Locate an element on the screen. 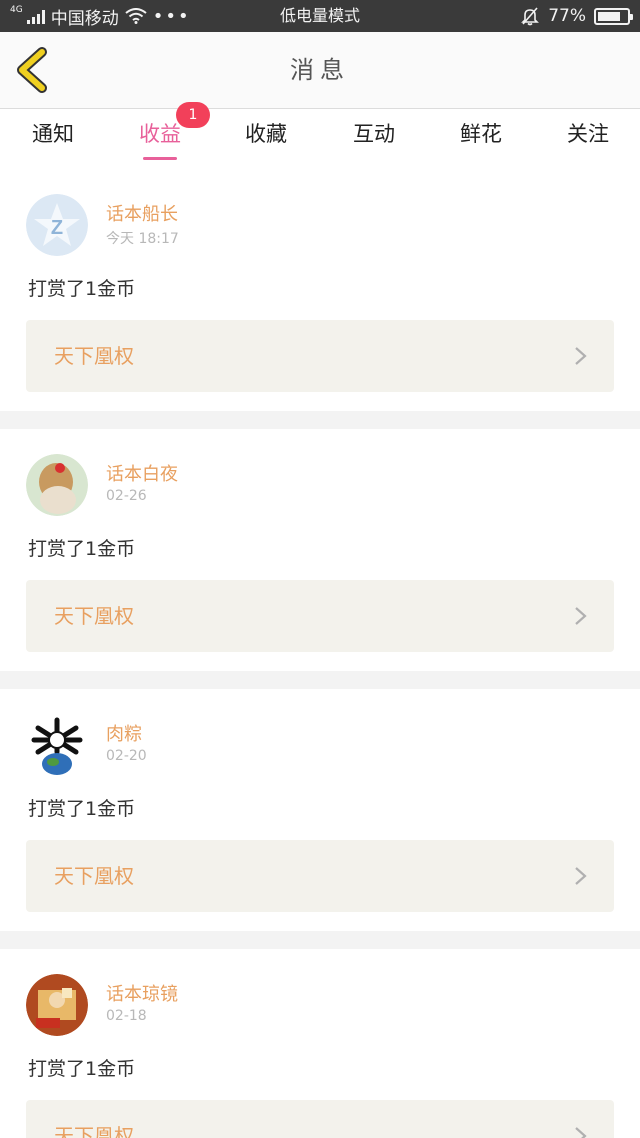 This screenshot has width=640, height=1138. page-title: 消息 is located at coordinates (320, 70).